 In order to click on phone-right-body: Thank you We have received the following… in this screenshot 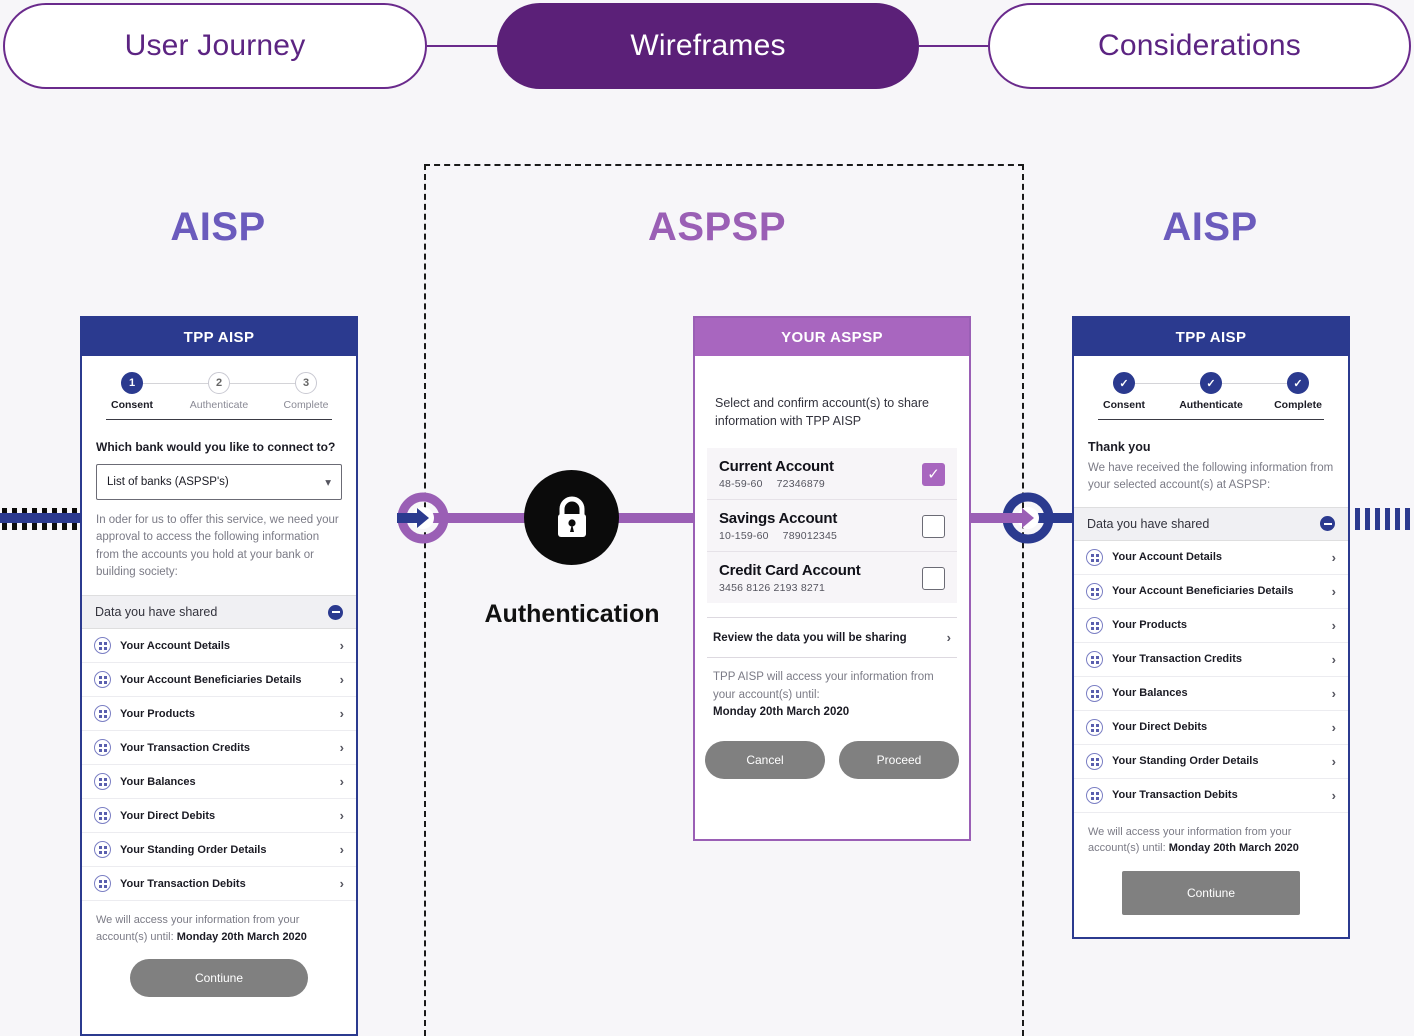, I will do `click(1211, 467)`.